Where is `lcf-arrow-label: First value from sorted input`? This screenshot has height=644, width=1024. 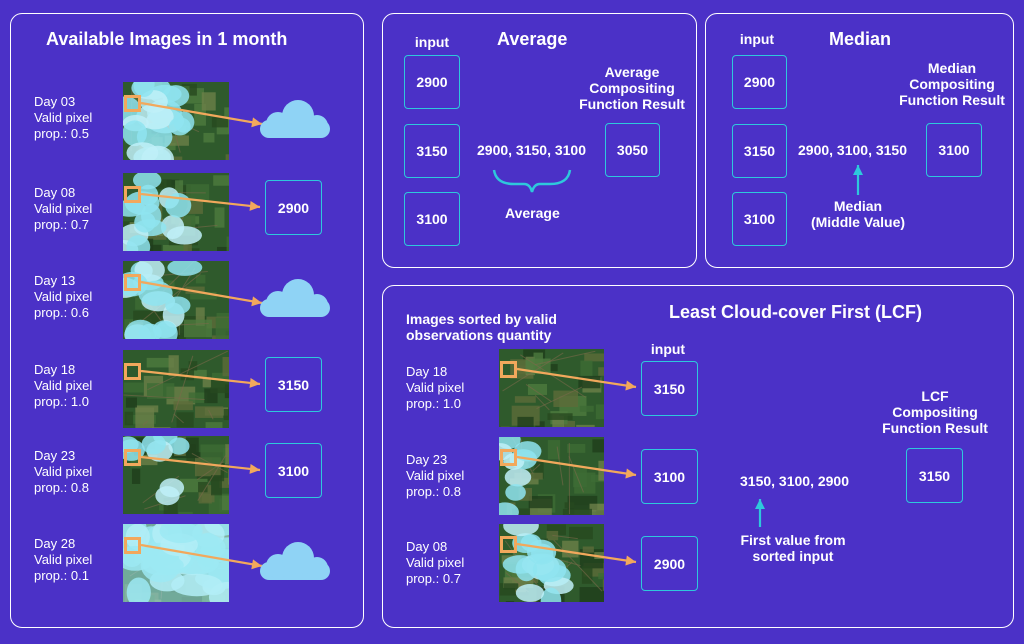
lcf-arrow-label: First value from sorted input is located at coordinates (793, 548).